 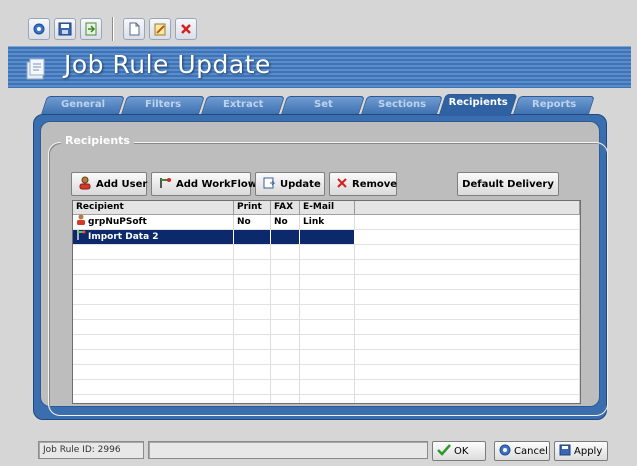 I want to click on tab-extract: Extract, so click(x=243, y=105).